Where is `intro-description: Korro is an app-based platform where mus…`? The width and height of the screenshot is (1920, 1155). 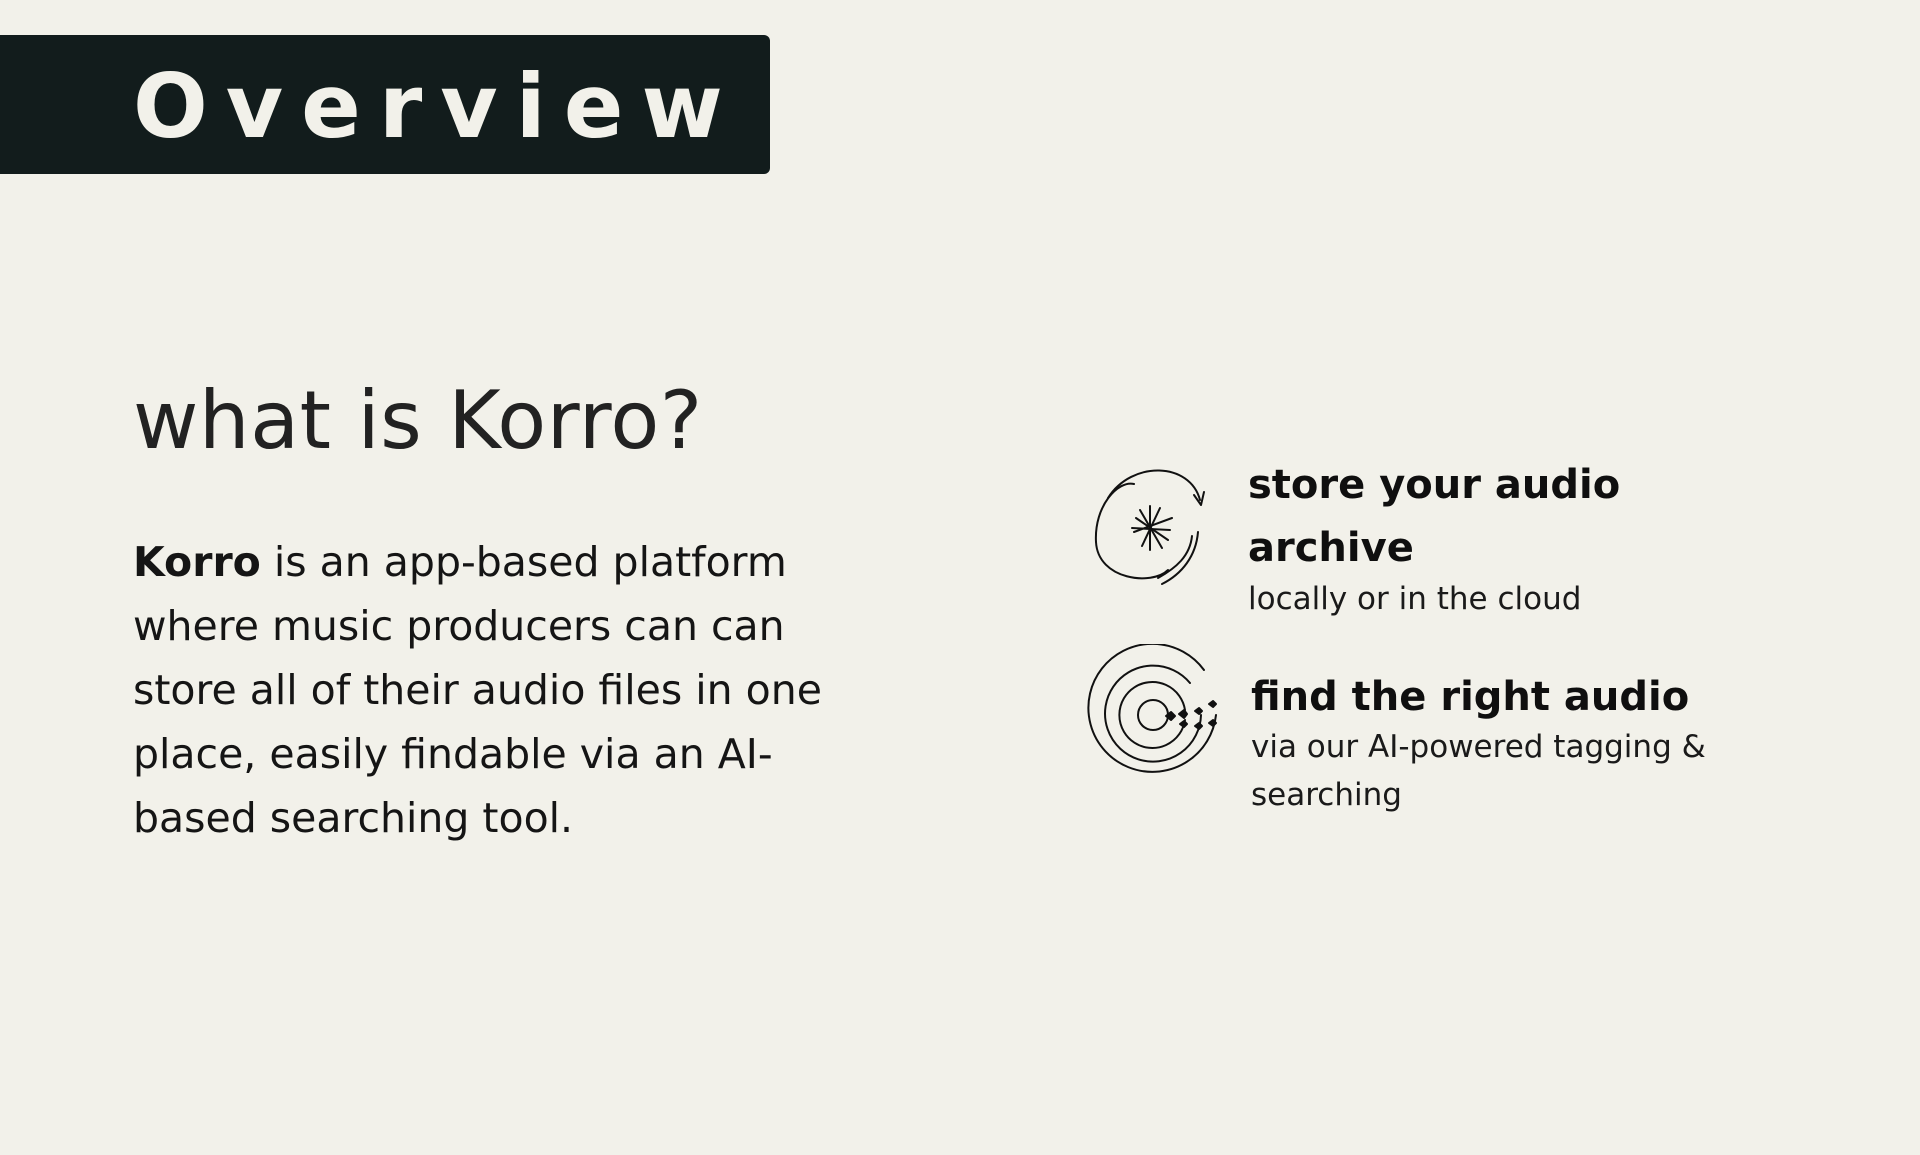 intro-description: Korro is an app-based platform where mus… is located at coordinates (483, 690).